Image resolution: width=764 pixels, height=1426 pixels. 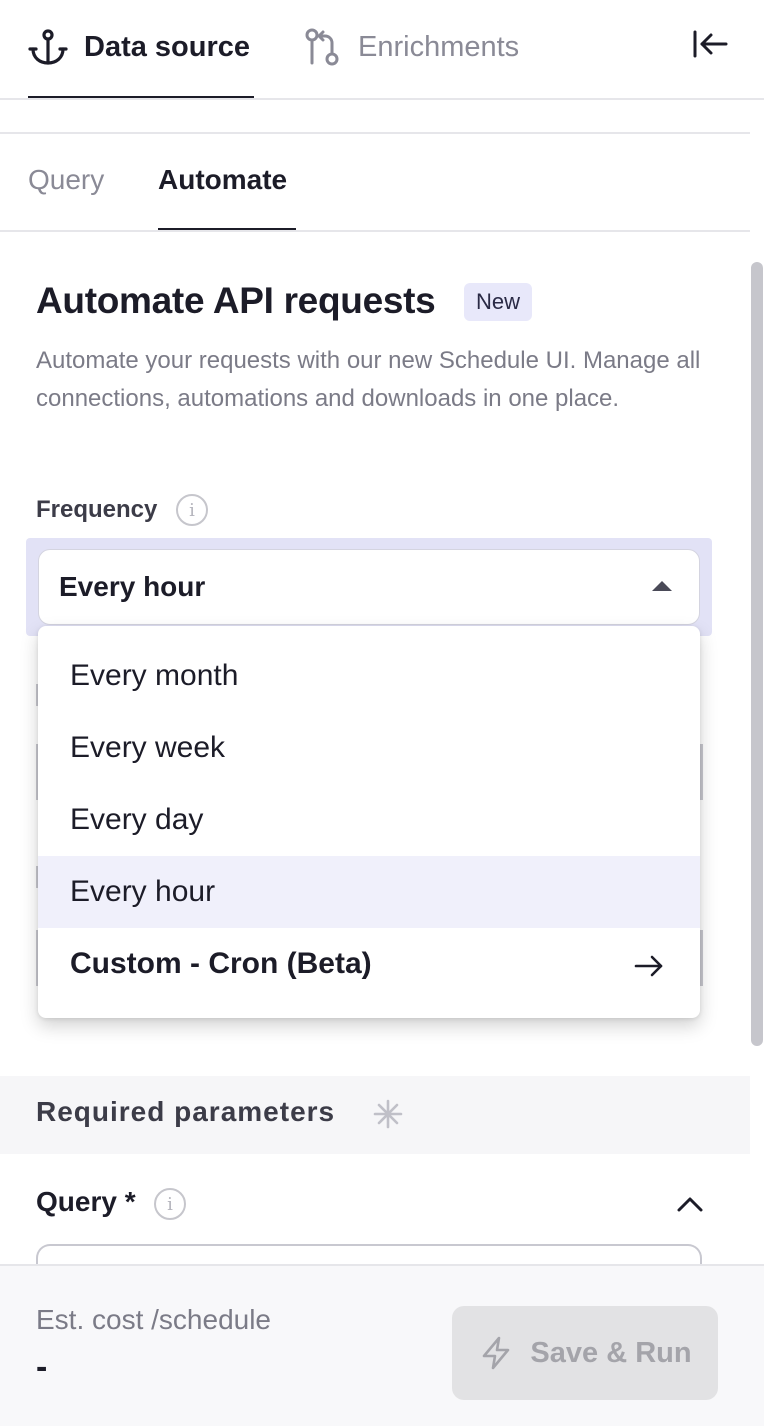 I want to click on save-and-run-button: Save & Run, so click(x=585, y=1353).